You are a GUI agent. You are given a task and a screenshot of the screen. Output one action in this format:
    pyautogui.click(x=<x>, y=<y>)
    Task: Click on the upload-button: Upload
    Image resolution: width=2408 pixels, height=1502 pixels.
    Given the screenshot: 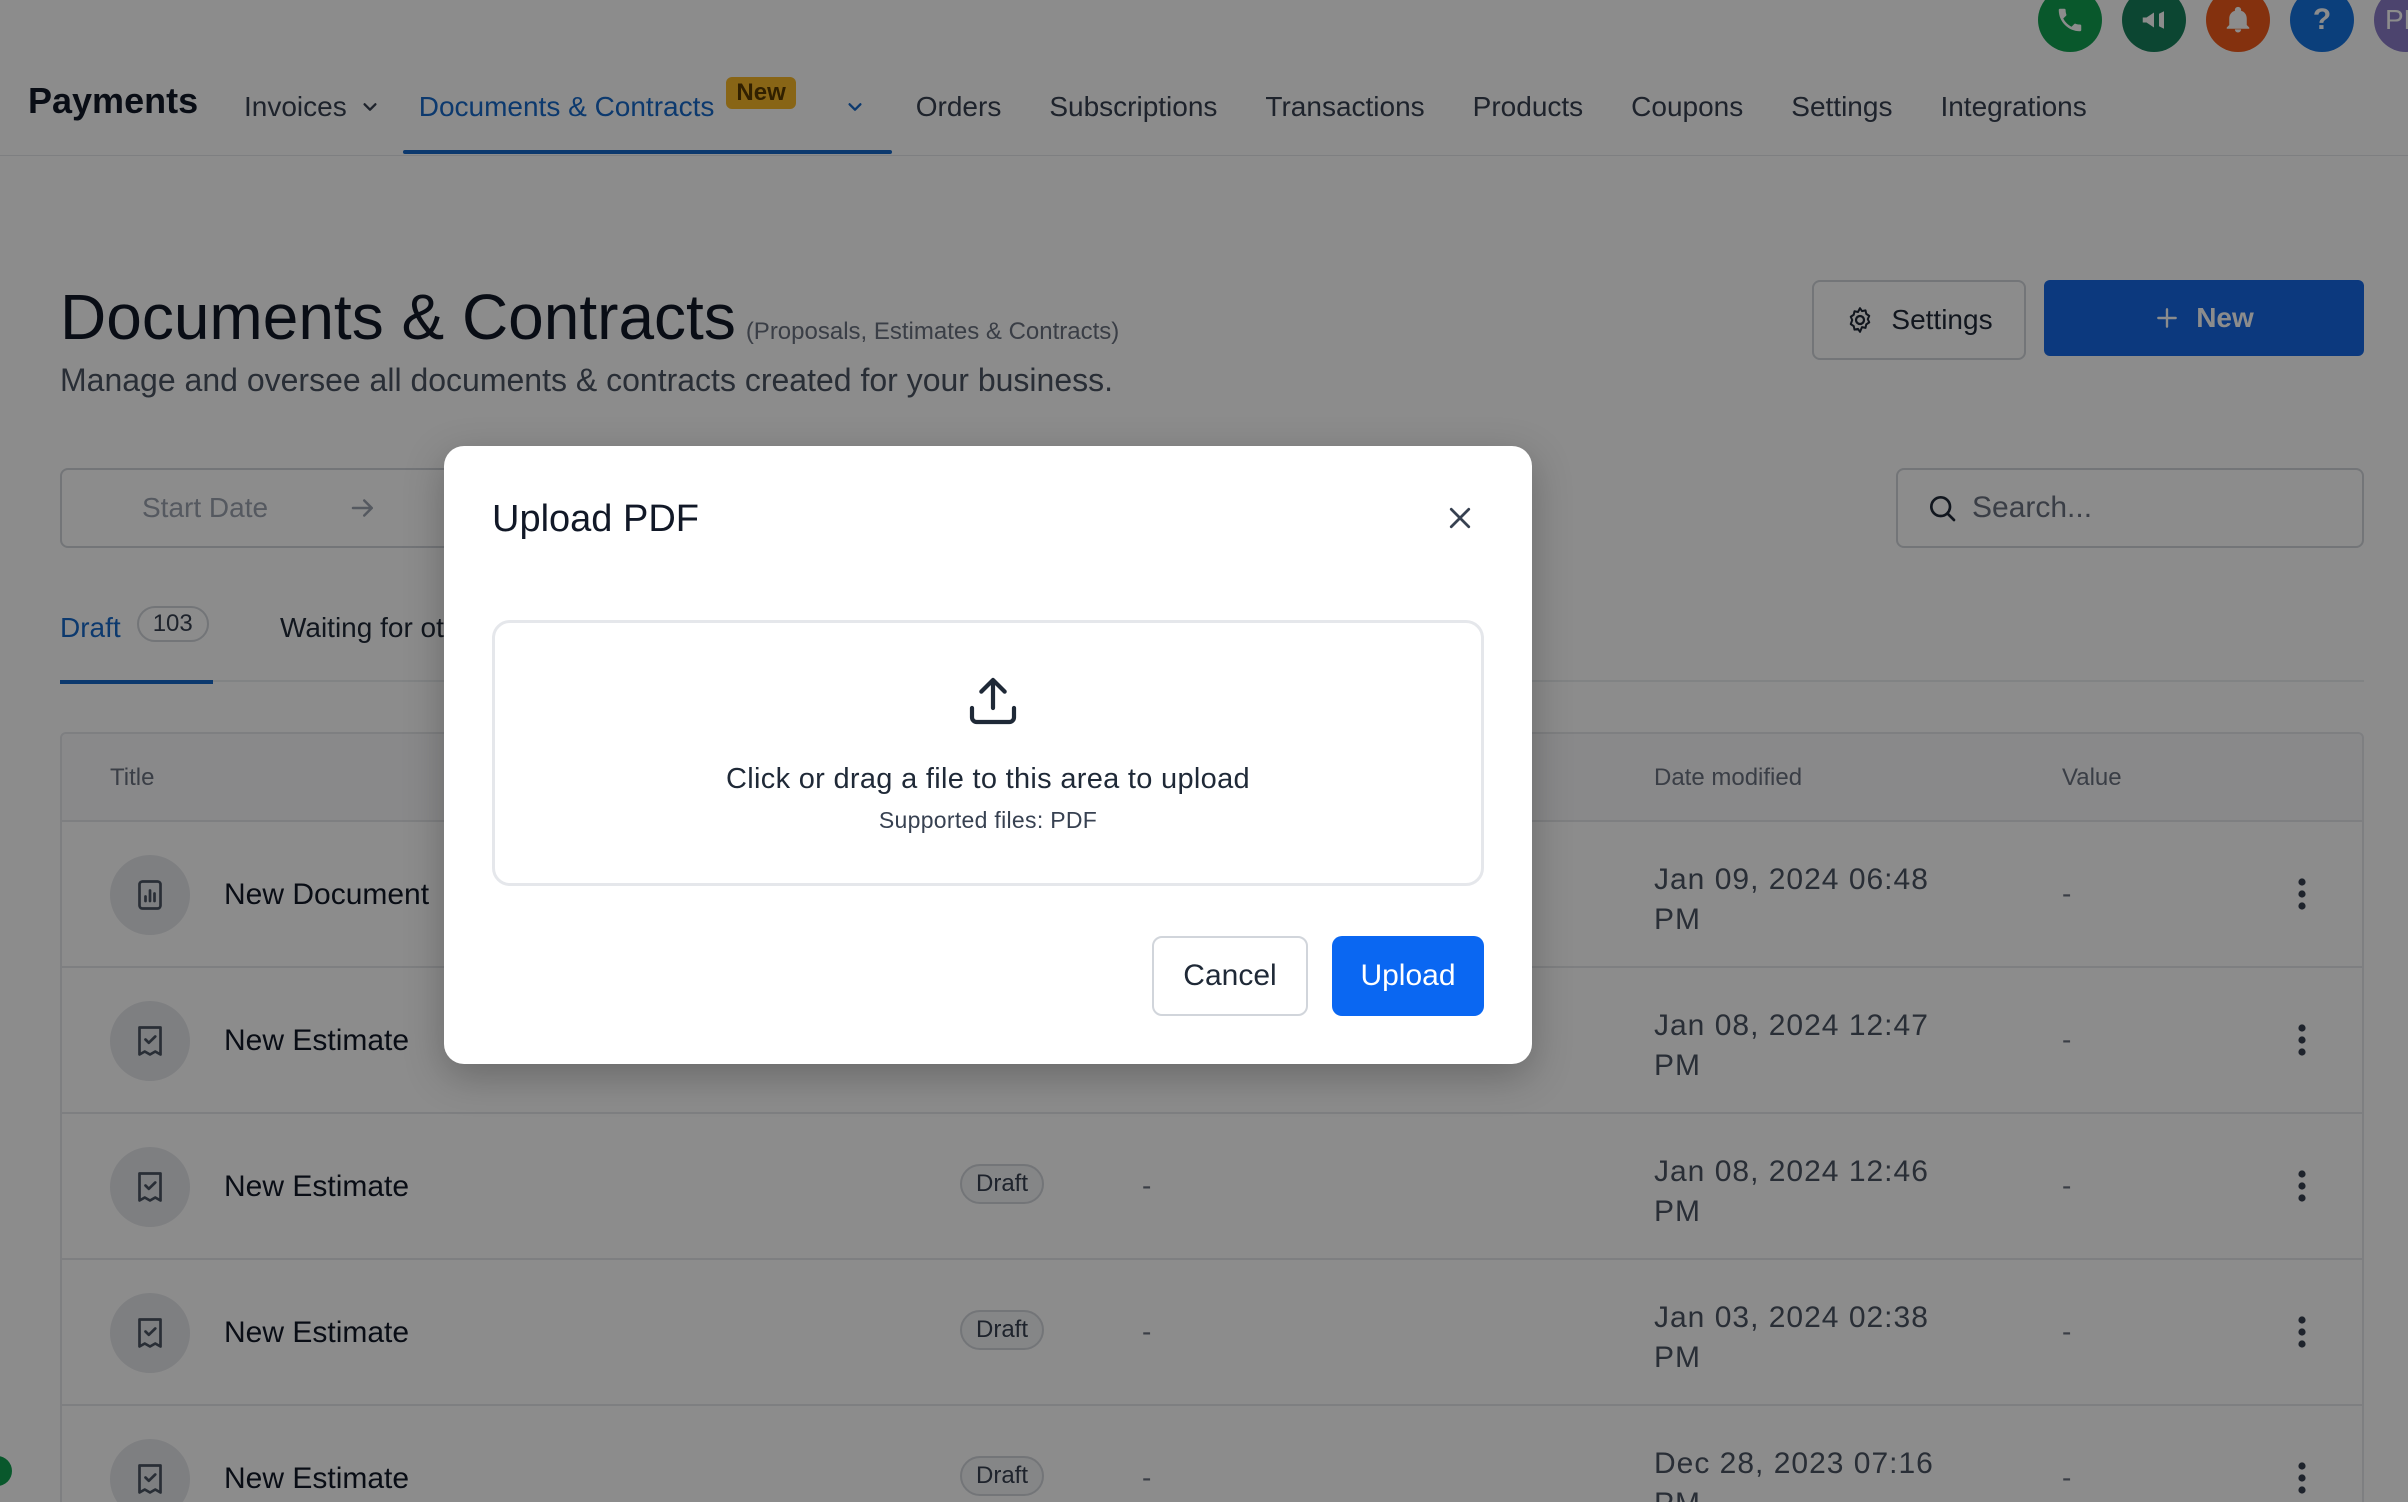 What is the action you would take?
    pyautogui.click(x=1408, y=976)
    